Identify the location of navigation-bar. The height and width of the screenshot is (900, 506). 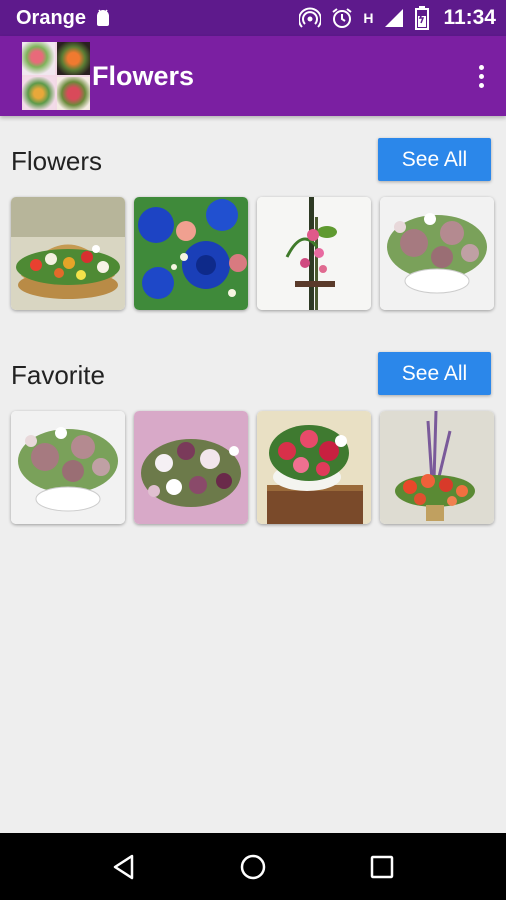
(253, 866).